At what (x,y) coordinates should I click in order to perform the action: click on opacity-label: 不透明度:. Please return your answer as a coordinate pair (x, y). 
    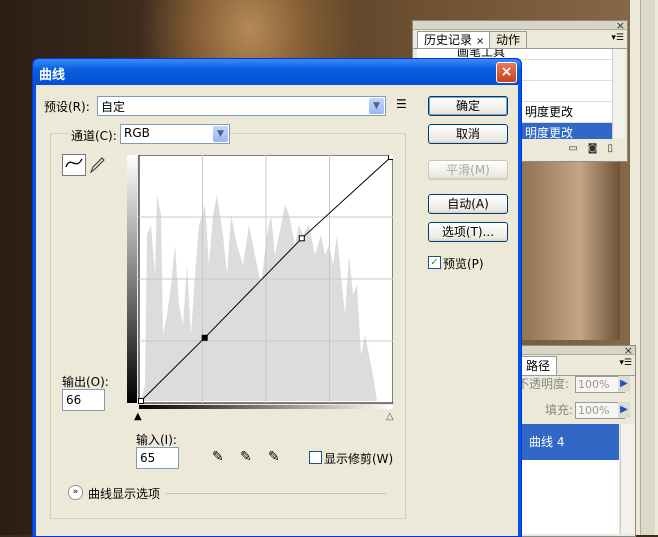
    Looking at the image, I should click on (543, 384).